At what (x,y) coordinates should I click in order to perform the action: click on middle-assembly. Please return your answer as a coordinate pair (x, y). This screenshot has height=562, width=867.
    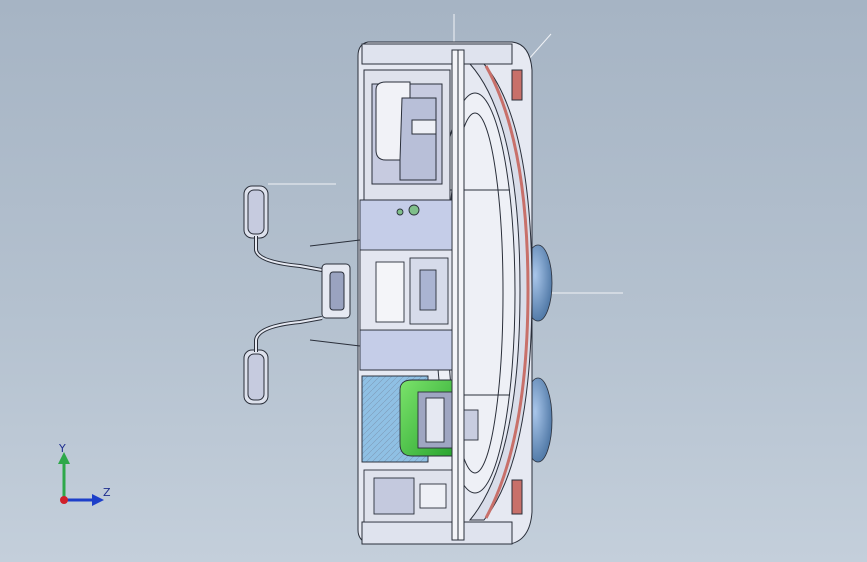
    Looking at the image, I should click on (406, 285).